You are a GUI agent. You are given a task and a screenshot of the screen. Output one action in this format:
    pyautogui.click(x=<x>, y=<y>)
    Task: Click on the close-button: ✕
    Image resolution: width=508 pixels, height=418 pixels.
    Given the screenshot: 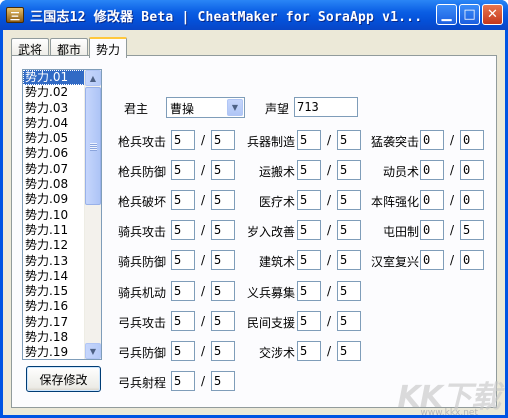 What is the action you would take?
    pyautogui.click(x=492, y=14)
    